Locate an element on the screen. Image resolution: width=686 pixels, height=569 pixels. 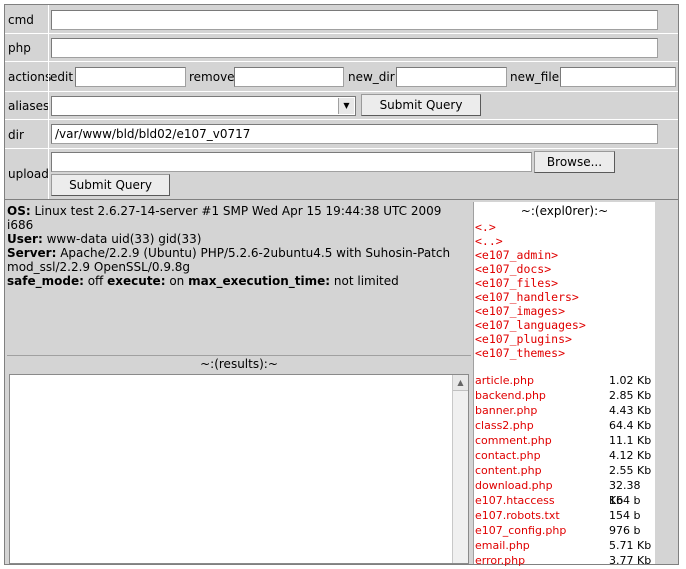
new-dir-label: new_dir is located at coordinates (371, 77).